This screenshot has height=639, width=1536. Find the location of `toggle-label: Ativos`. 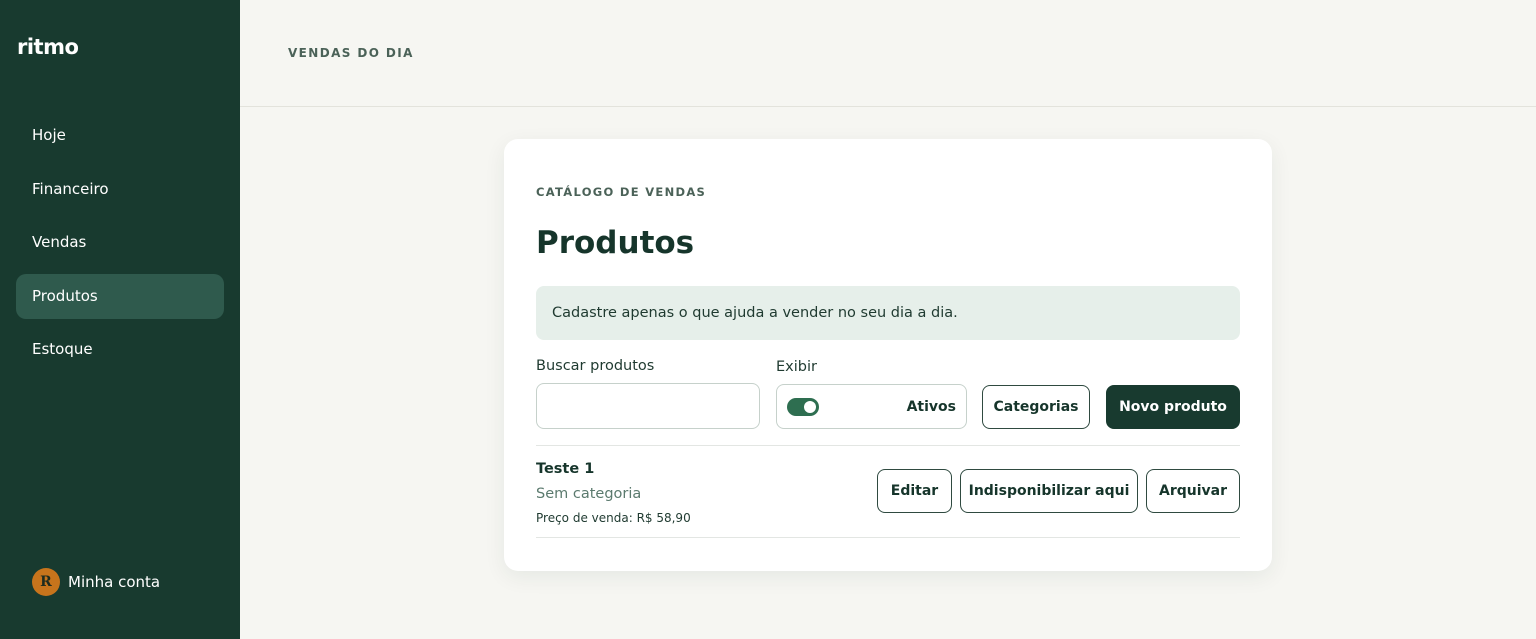

toggle-label: Ativos is located at coordinates (931, 406).